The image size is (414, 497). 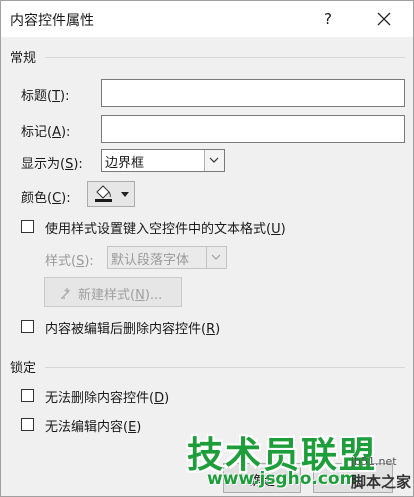 I want to click on new-style-icon, so click(x=65, y=293).